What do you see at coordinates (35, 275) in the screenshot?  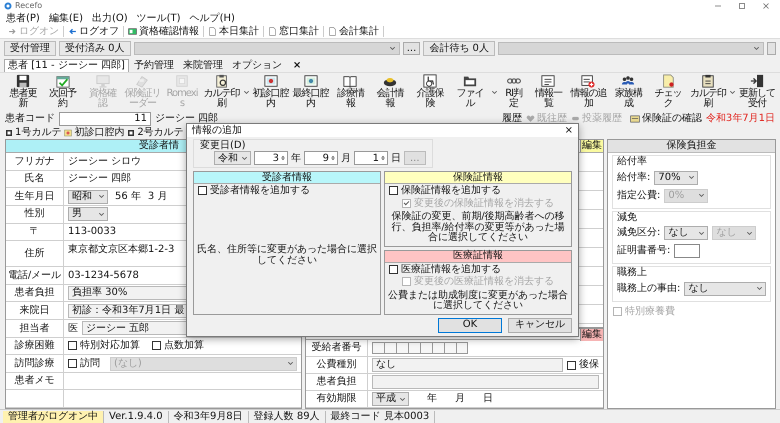 I see `field-label: 電話/メール` at bounding box center [35, 275].